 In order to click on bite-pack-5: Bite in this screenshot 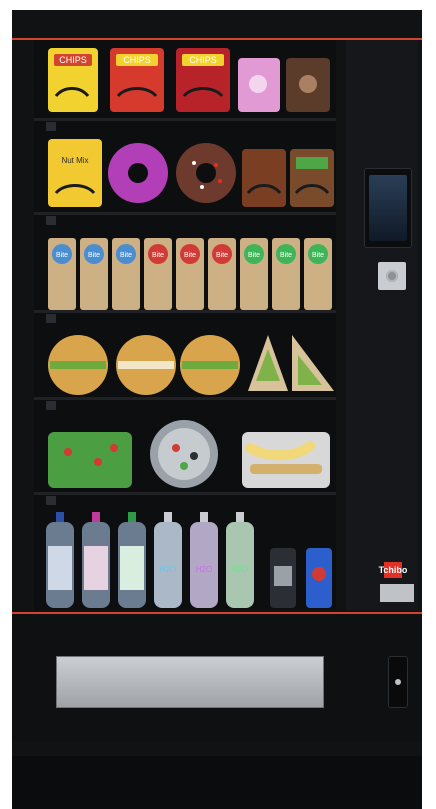, I will do `click(190, 274)`.